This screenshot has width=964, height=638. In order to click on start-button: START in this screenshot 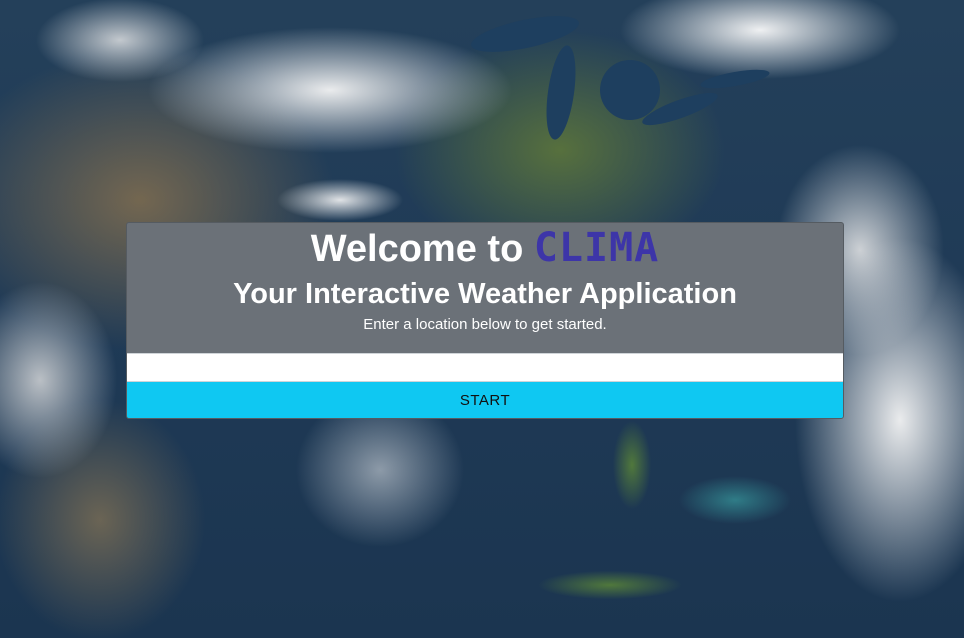, I will do `click(485, 400)`.